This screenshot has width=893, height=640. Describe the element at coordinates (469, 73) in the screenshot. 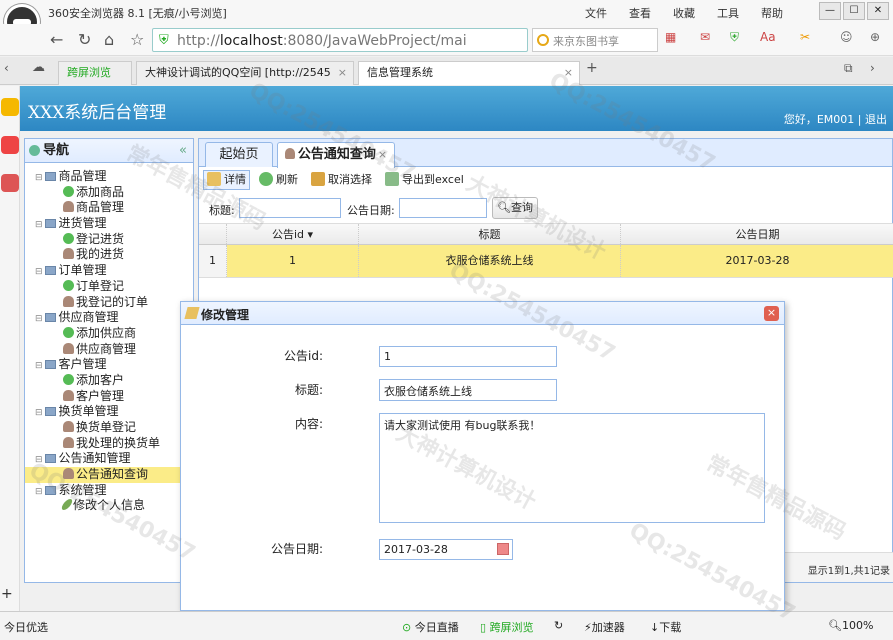

I see `tab-info-system: 信息管理系统 ×` at that location.